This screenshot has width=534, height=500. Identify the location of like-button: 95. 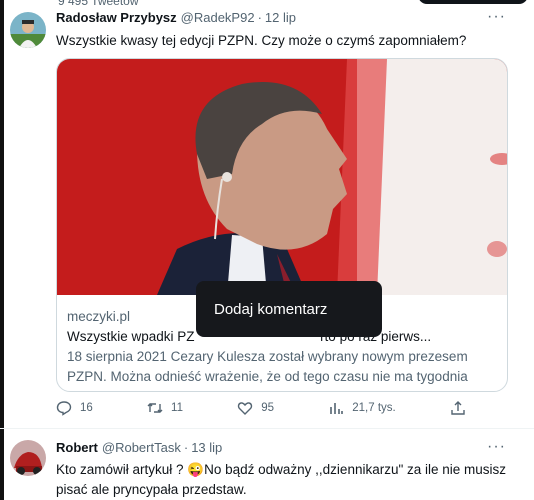
(255, 408).